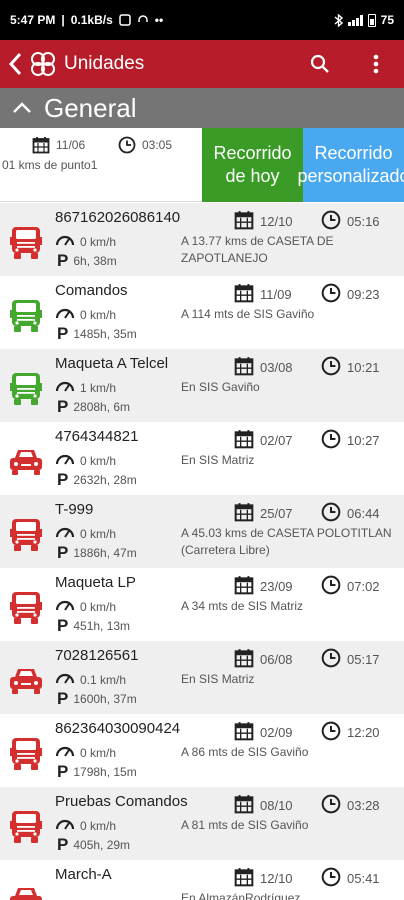 The image size is (404, 900). Describe the element at coordinates (95, 582) in the screenshot. I see `unit-name: Maqueta LP` at that location.